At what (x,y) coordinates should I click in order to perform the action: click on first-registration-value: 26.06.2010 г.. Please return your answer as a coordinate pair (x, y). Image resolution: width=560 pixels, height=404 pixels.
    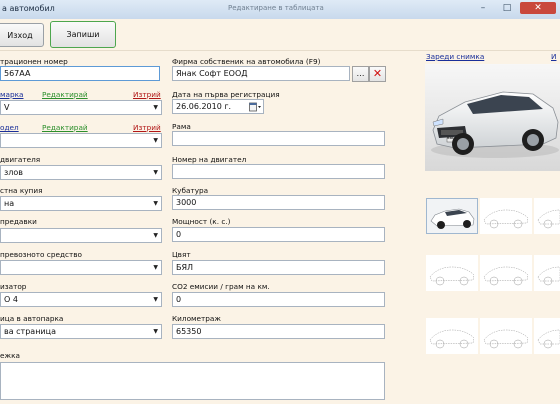
    Looking at the image, I should click on (204, 106).